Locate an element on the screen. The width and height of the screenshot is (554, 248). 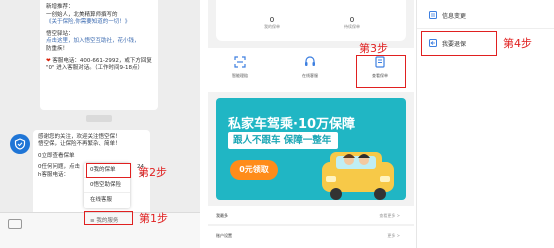
station-label: 悟空驿站： is located at coordinates (60, 33).